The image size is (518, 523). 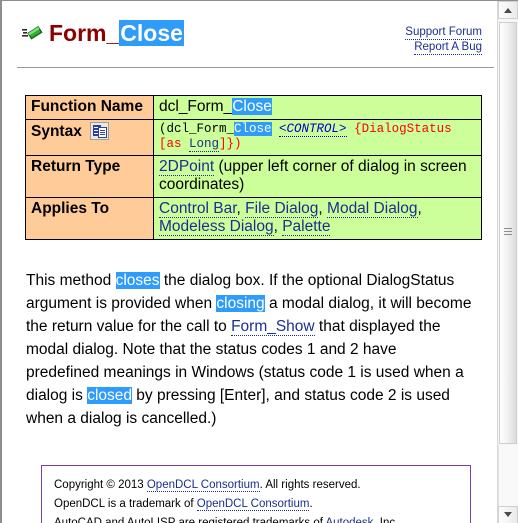 I want to click on label-return-type: Return Type, so click(x=89, y=176).